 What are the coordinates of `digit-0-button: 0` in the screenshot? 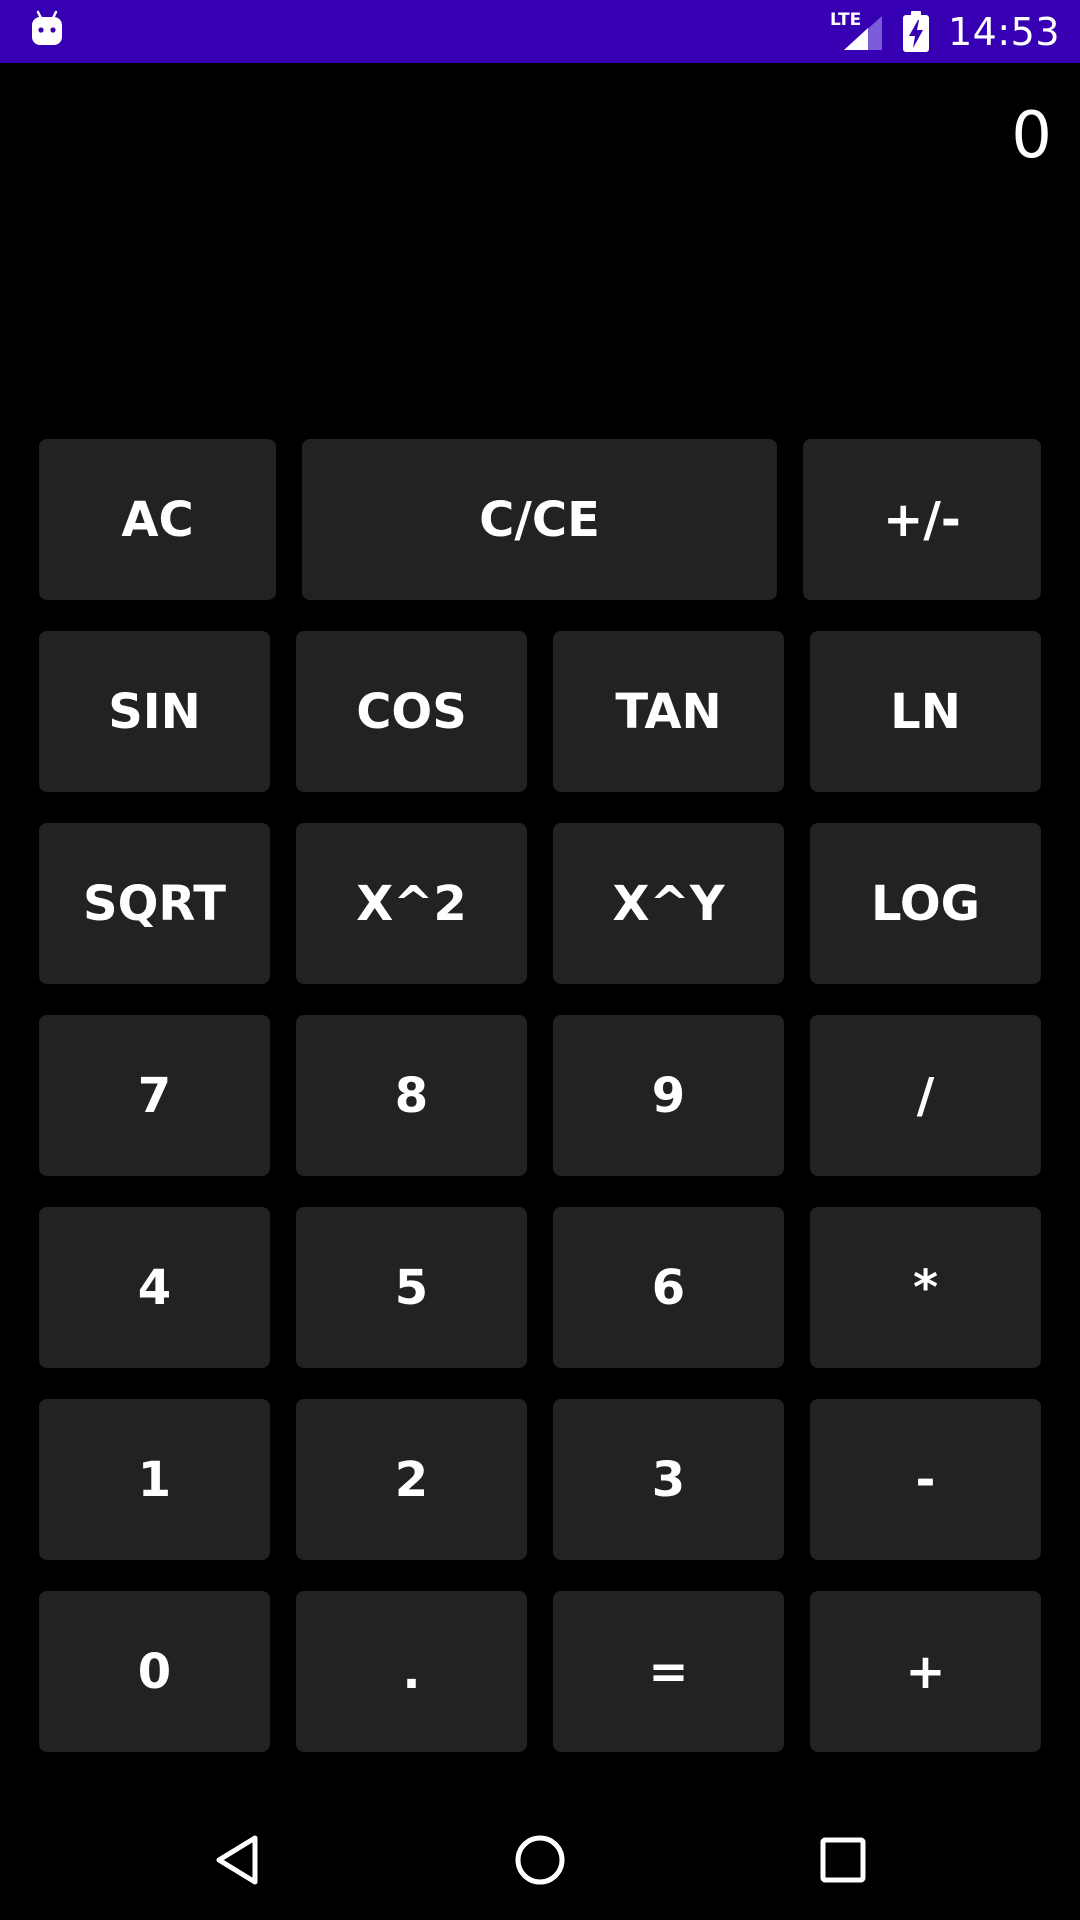 It's located at (154, 1671).